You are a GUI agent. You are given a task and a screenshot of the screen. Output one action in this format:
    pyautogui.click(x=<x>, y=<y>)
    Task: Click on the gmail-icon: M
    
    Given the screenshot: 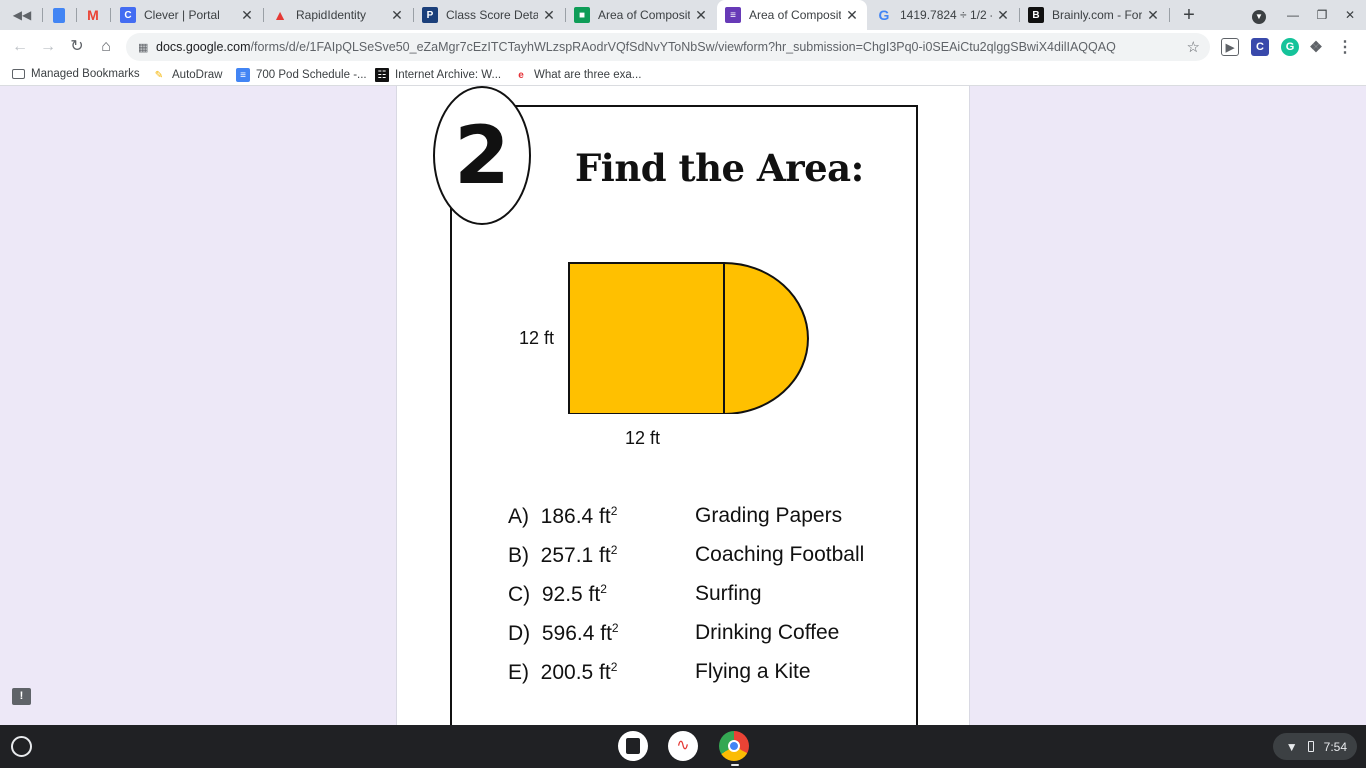 What is the action you would take?
    pyautogui.click(x=93, y=15)
    